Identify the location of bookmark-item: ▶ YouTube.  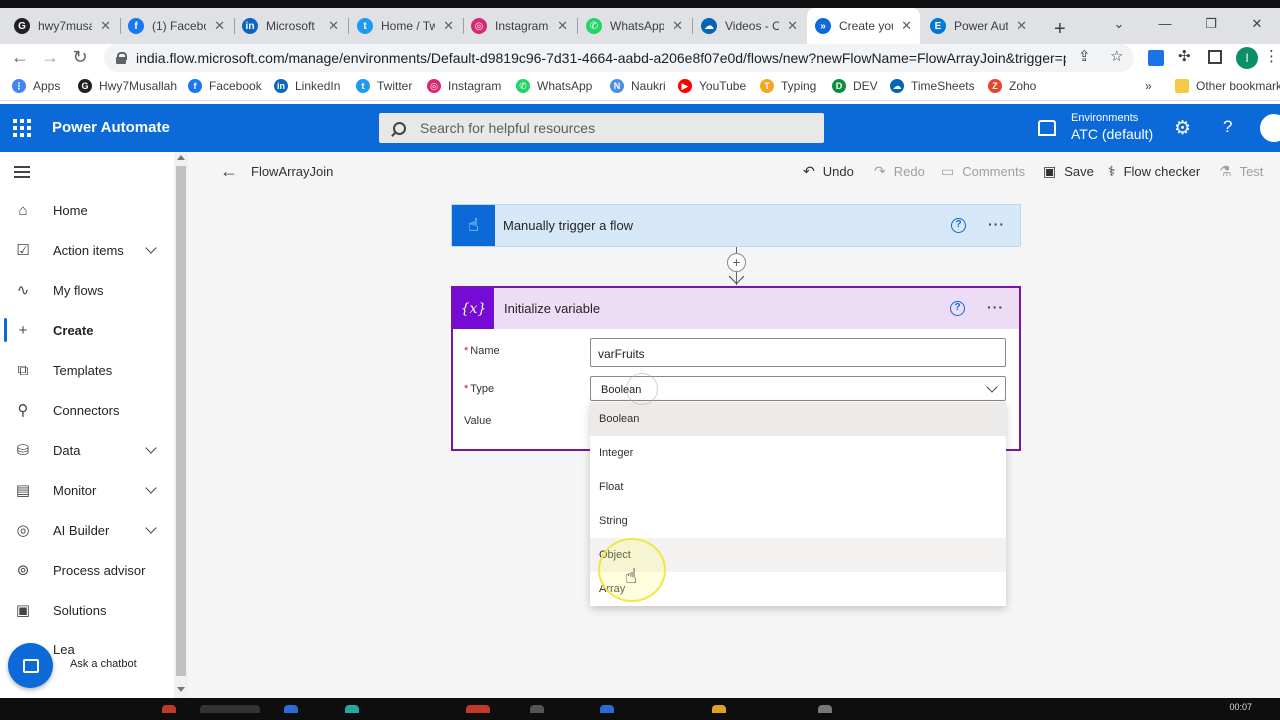
(712, 86).